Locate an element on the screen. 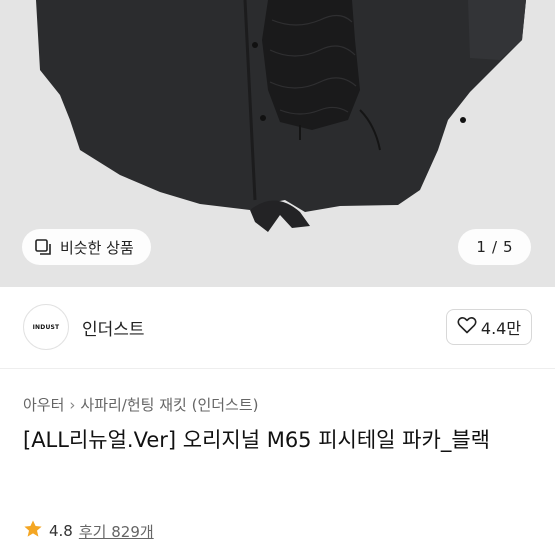 Image resolution: width=555 pixels, height=555 pixels. image-counter: 1 / 5 is located at coordinates (494, 247).